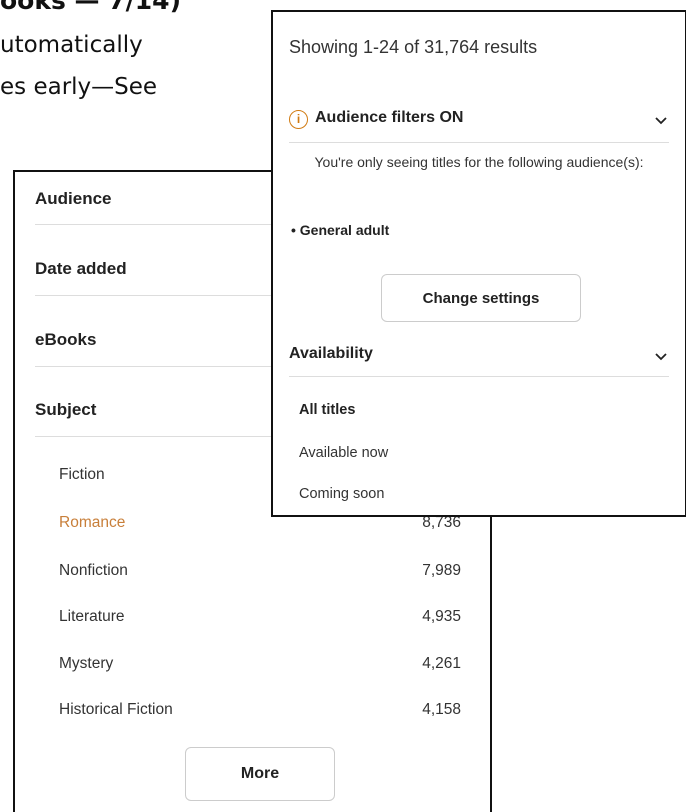 This screenshot has height=812, width=686. What do you see at coordinates (441, 616) in the screenshot?
I see `subject-count: 4,935` at bounding box center [441, 616].